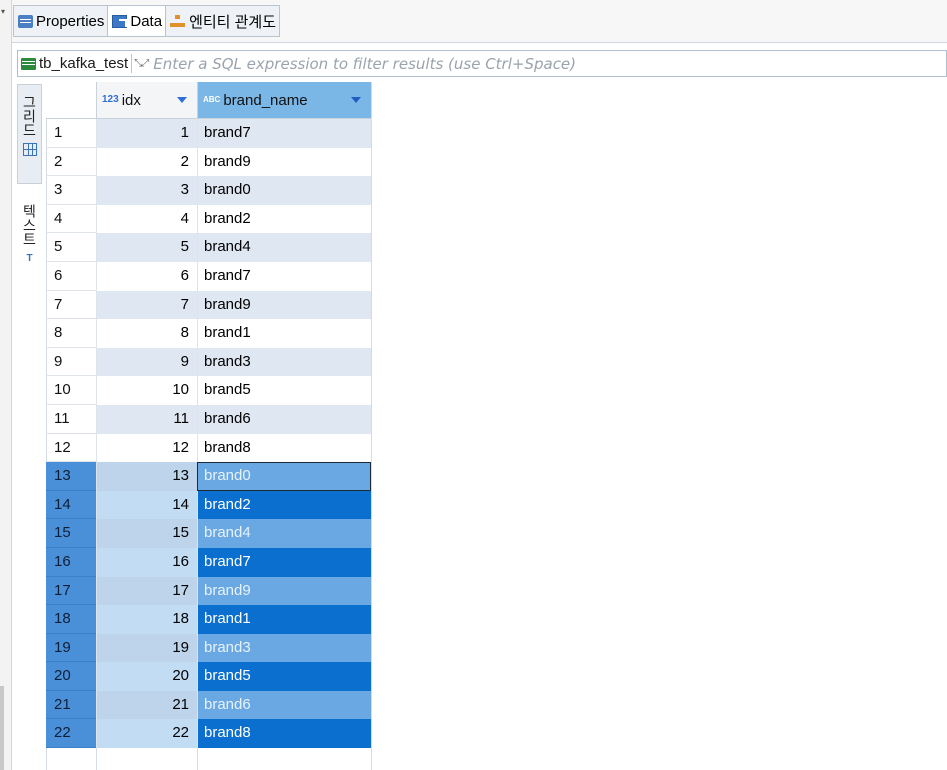 This screenshot has height=770, width=947. I want to click on table-row: 7 7 brand9, so click(208, 305).